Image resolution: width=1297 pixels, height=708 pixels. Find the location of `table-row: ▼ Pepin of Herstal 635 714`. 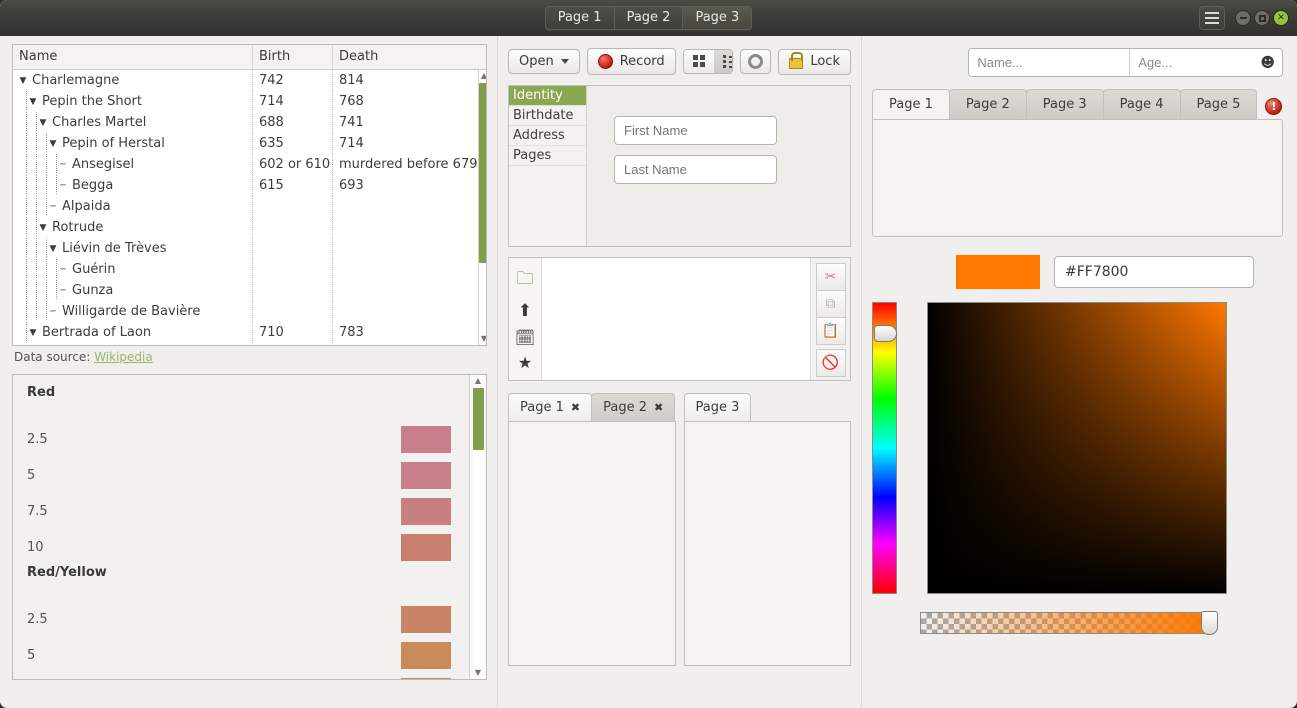

table-row: ▼ Pepin of Herstal 635 714 is located at coordinates (245, 143).